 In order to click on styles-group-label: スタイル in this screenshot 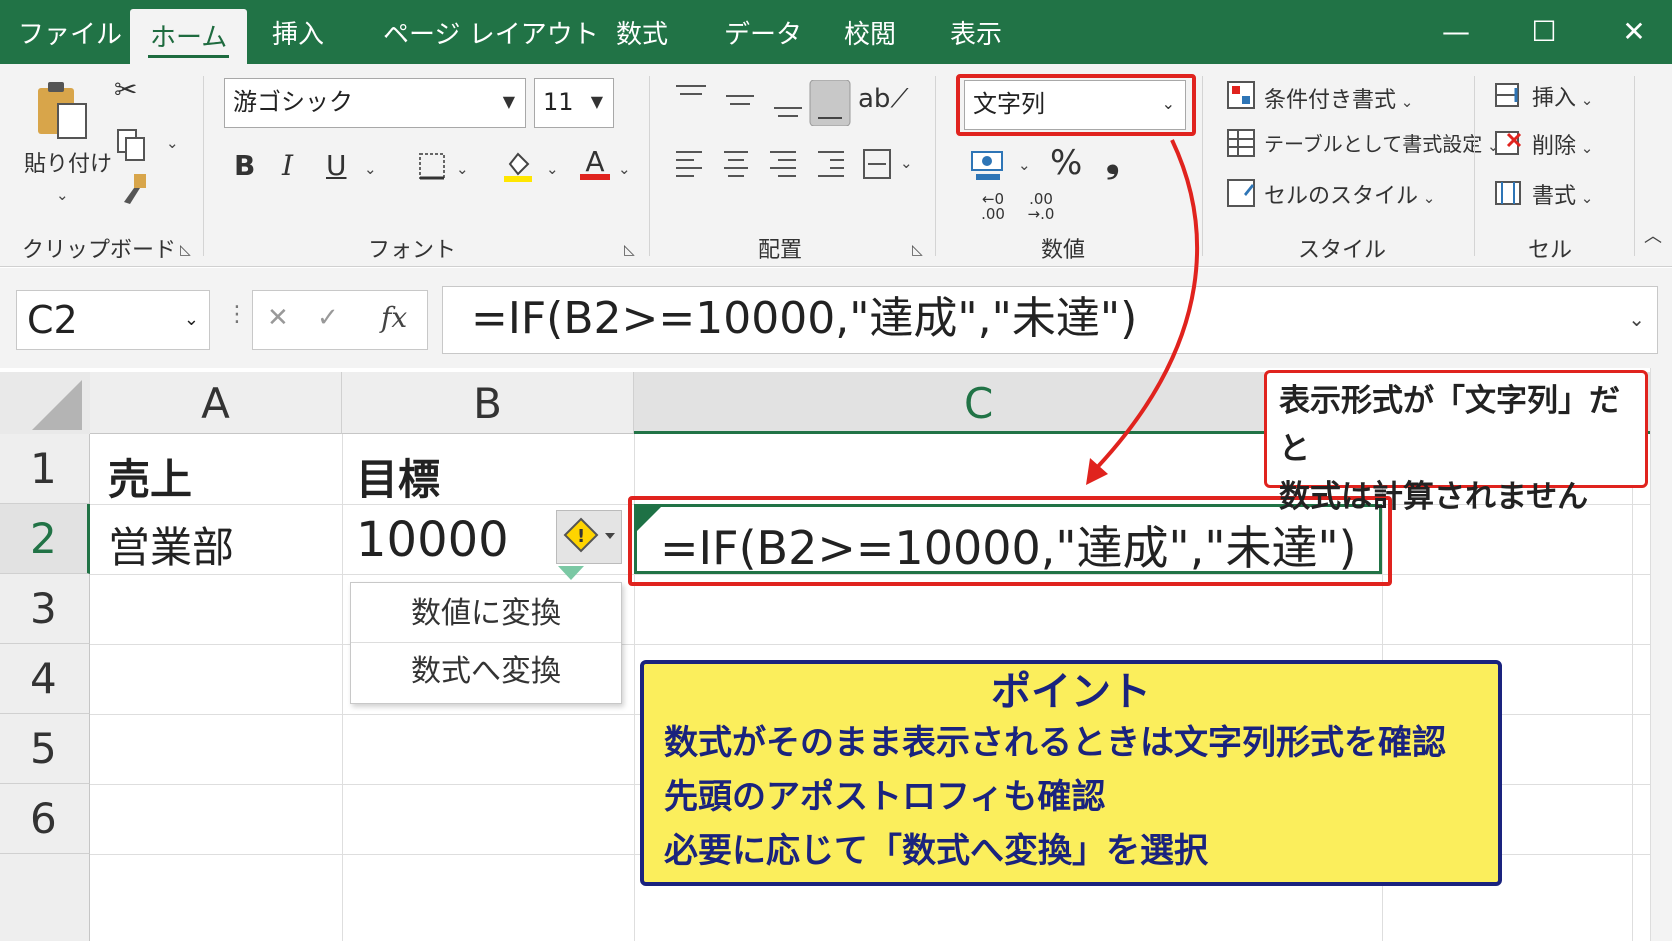, I will do `click(1342, 250)`.